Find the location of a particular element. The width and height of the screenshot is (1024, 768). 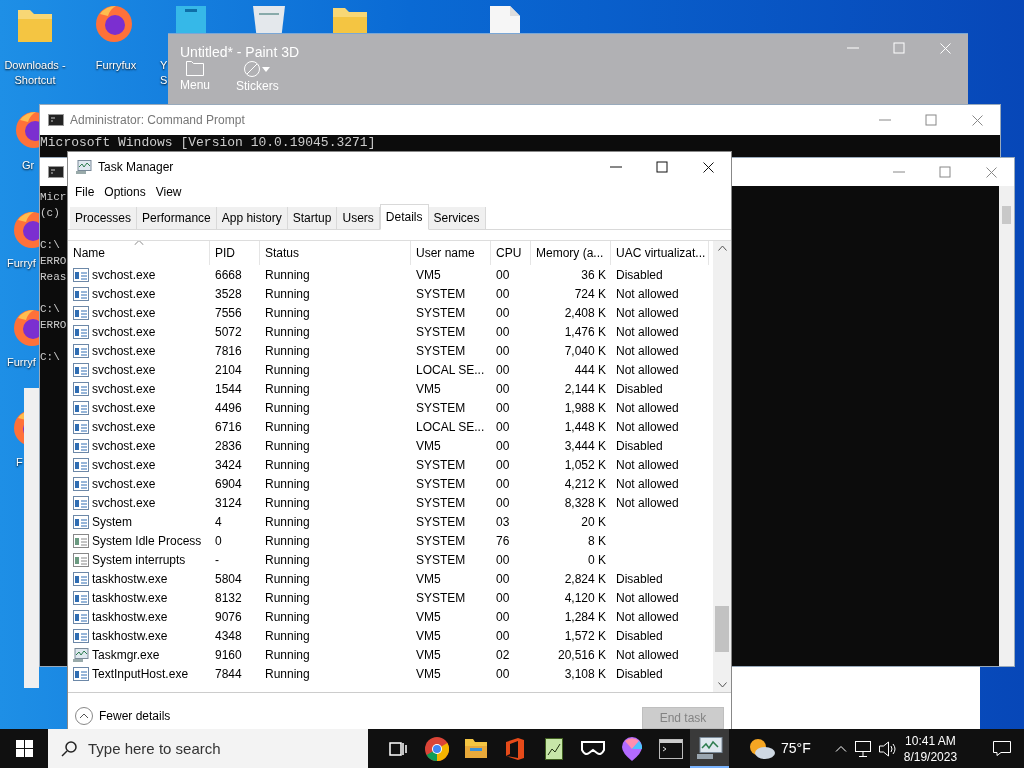

minimize-icon is located at coordinates (899, 172).